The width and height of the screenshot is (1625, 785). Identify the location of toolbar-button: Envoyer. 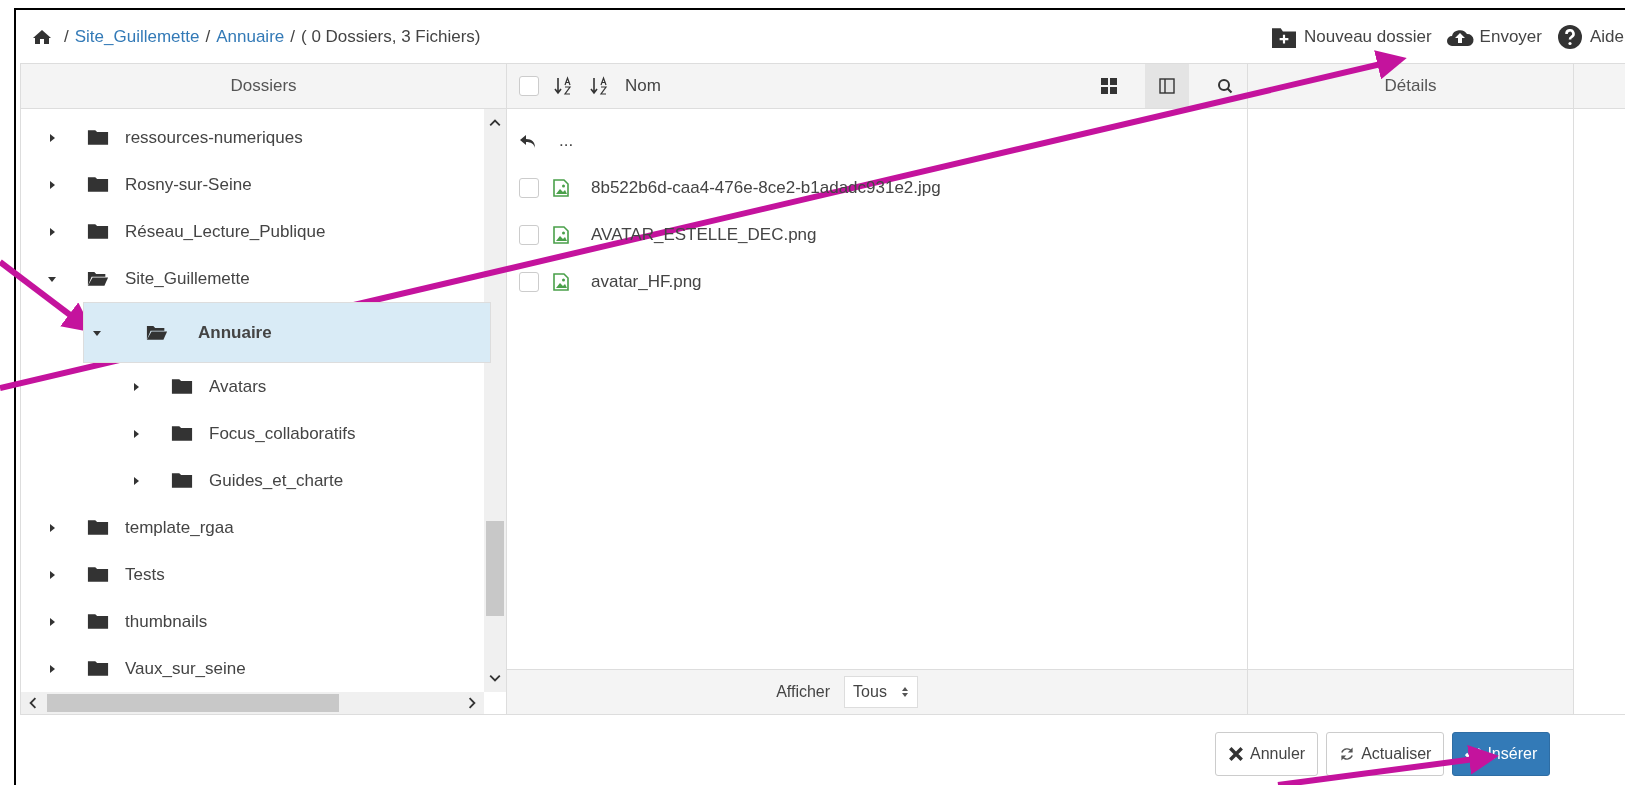
(1493, 36).